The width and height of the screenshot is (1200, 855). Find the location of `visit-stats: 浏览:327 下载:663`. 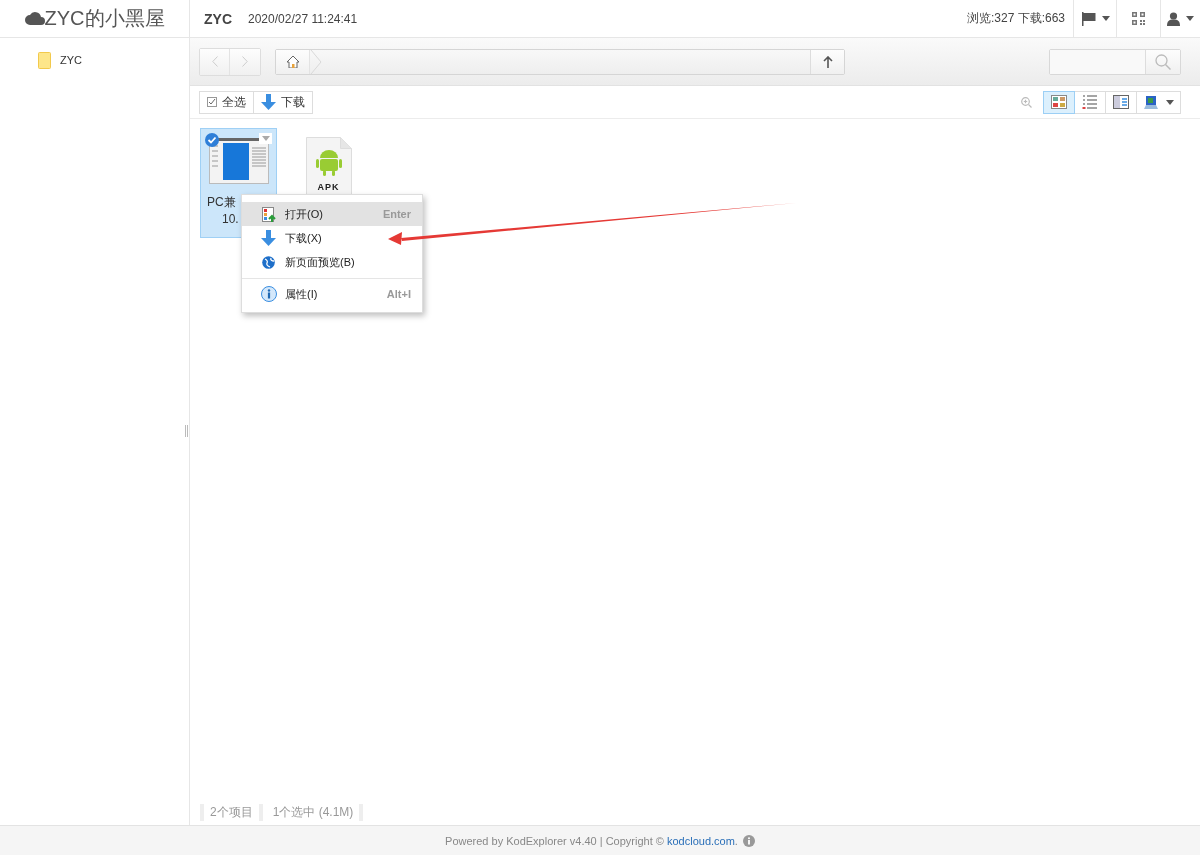

visit-stats: 浏览:327 下载:663 is located at coordinates (1015, 18).